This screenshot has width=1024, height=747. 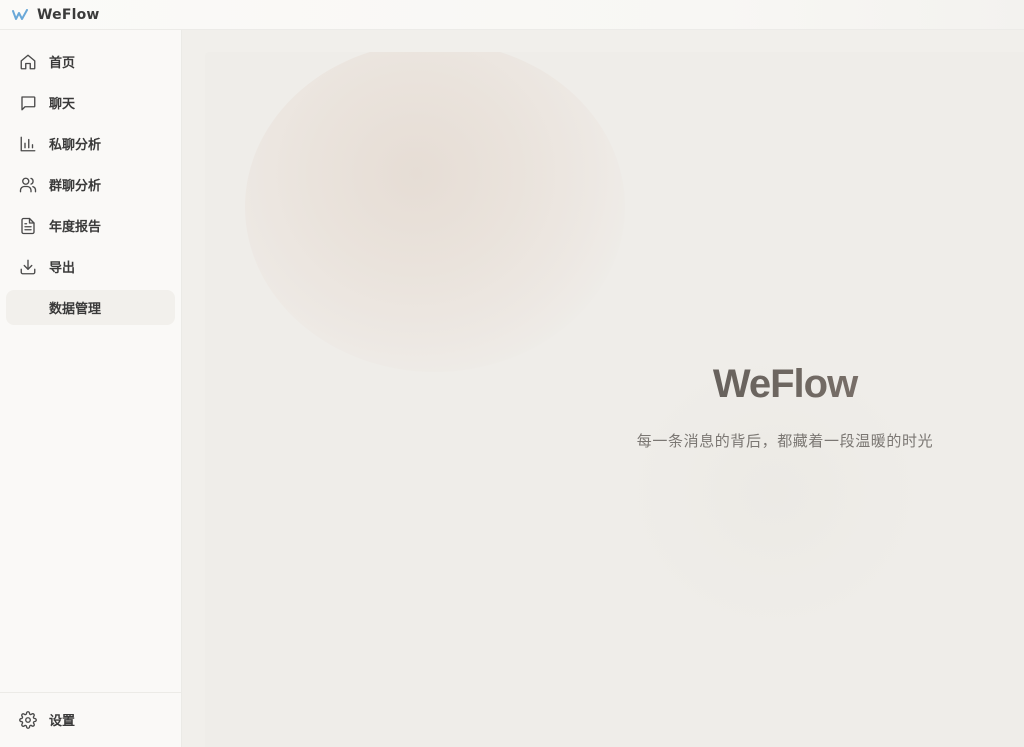 What do you see at coordinates (512, 15) in the screenshot?
I see `title-bar: WeFlow` at bounding box center [512, 15].